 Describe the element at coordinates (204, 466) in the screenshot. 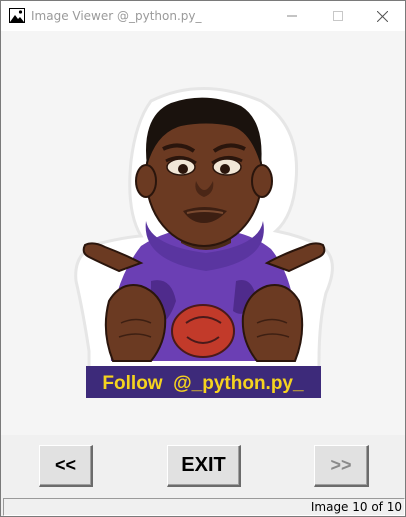

I see `exit-button: EXIT` at that location.